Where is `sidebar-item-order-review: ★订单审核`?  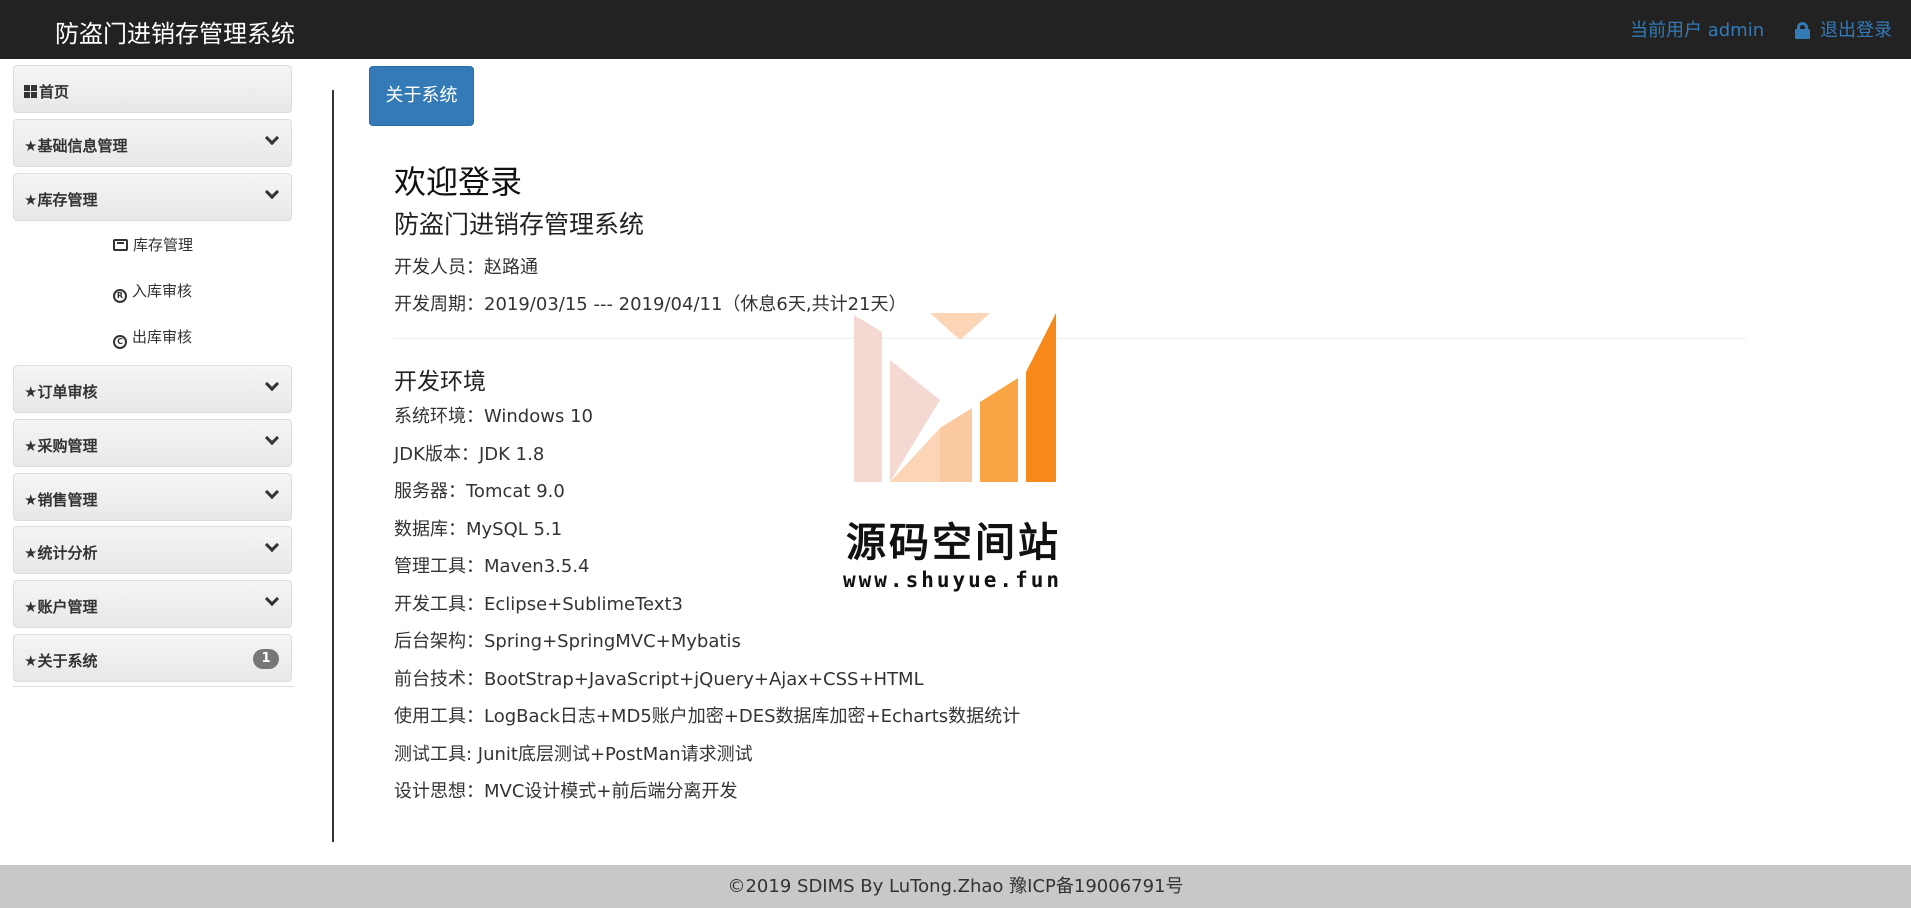
sidebar-item-order-review: ★订单审核 is located at coordinates (152, 389).